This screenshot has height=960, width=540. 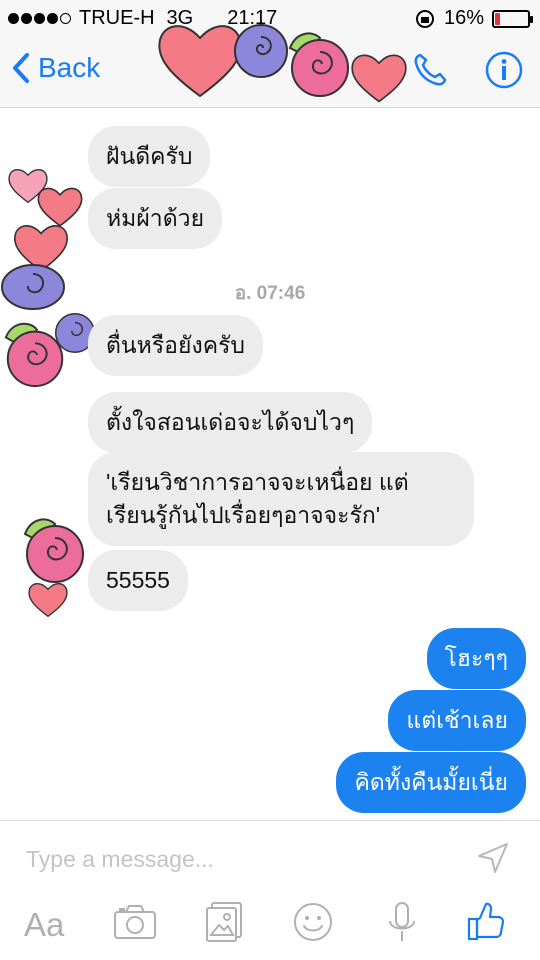 I want to click on signal-strength-icon, so click(x=40, y=18).